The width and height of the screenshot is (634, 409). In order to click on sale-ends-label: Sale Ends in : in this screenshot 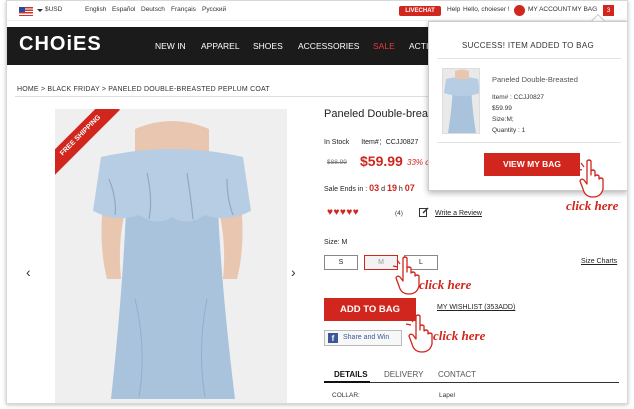, I will do `click(346, 189)`.